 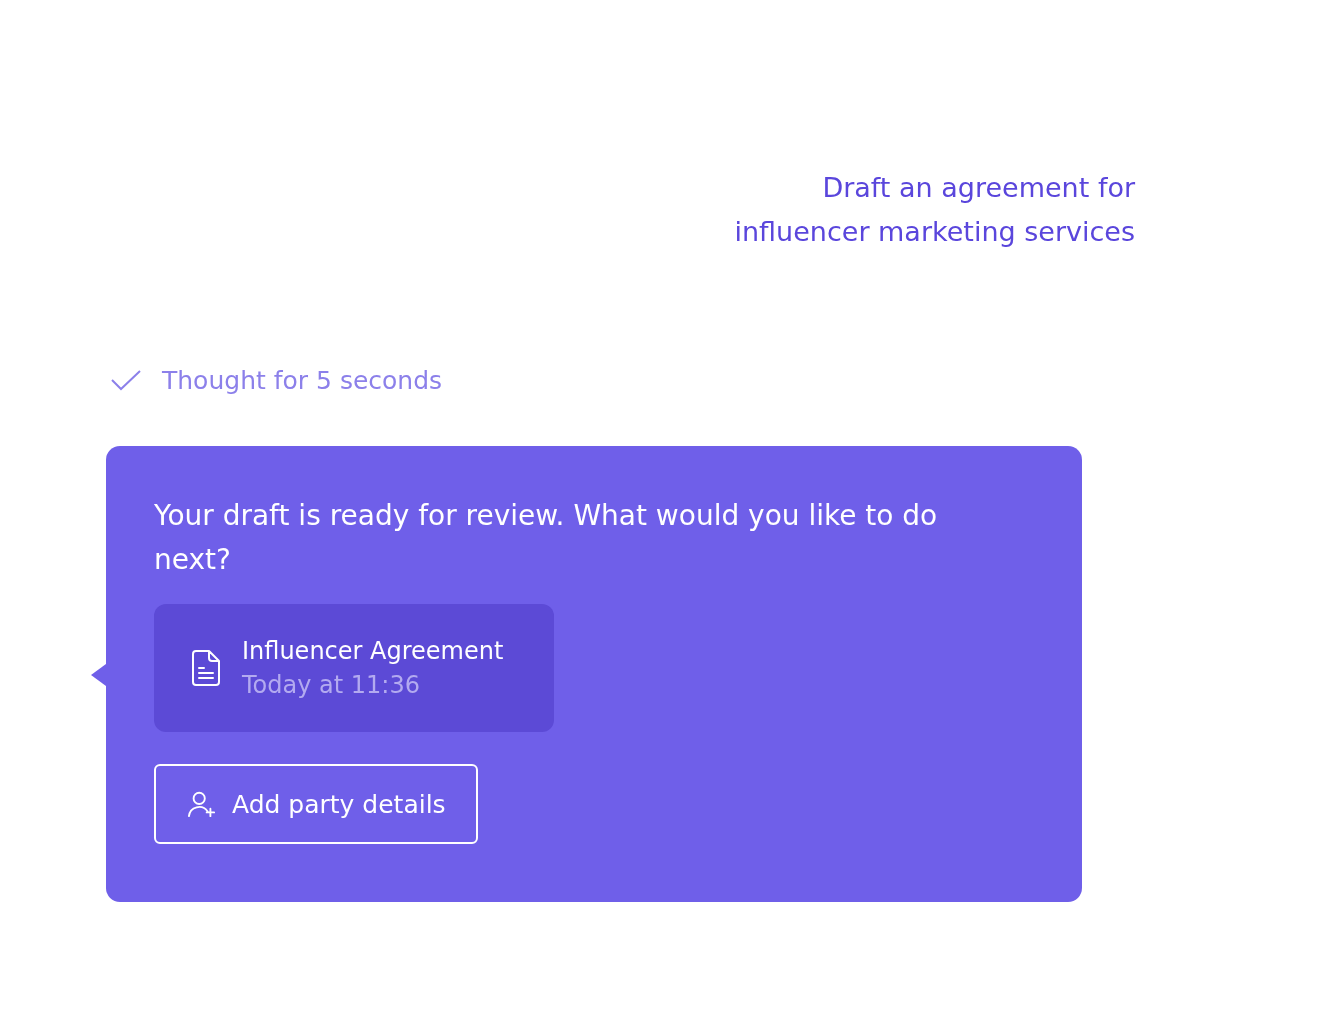 What do you see at coordinates (546, 538) in the screenshot?
I see `reply-text: Your draft is ready for review. What would you like to do next?` at bounding box center [546, 538].